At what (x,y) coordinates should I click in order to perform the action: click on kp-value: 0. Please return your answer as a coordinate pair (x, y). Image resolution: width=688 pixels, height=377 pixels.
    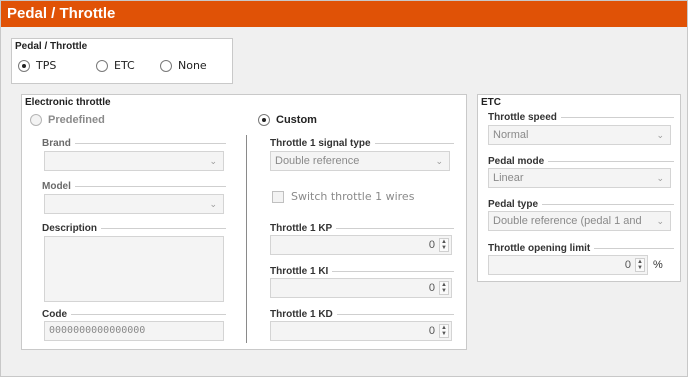
    Looking at the image, I should click on (431, 245).